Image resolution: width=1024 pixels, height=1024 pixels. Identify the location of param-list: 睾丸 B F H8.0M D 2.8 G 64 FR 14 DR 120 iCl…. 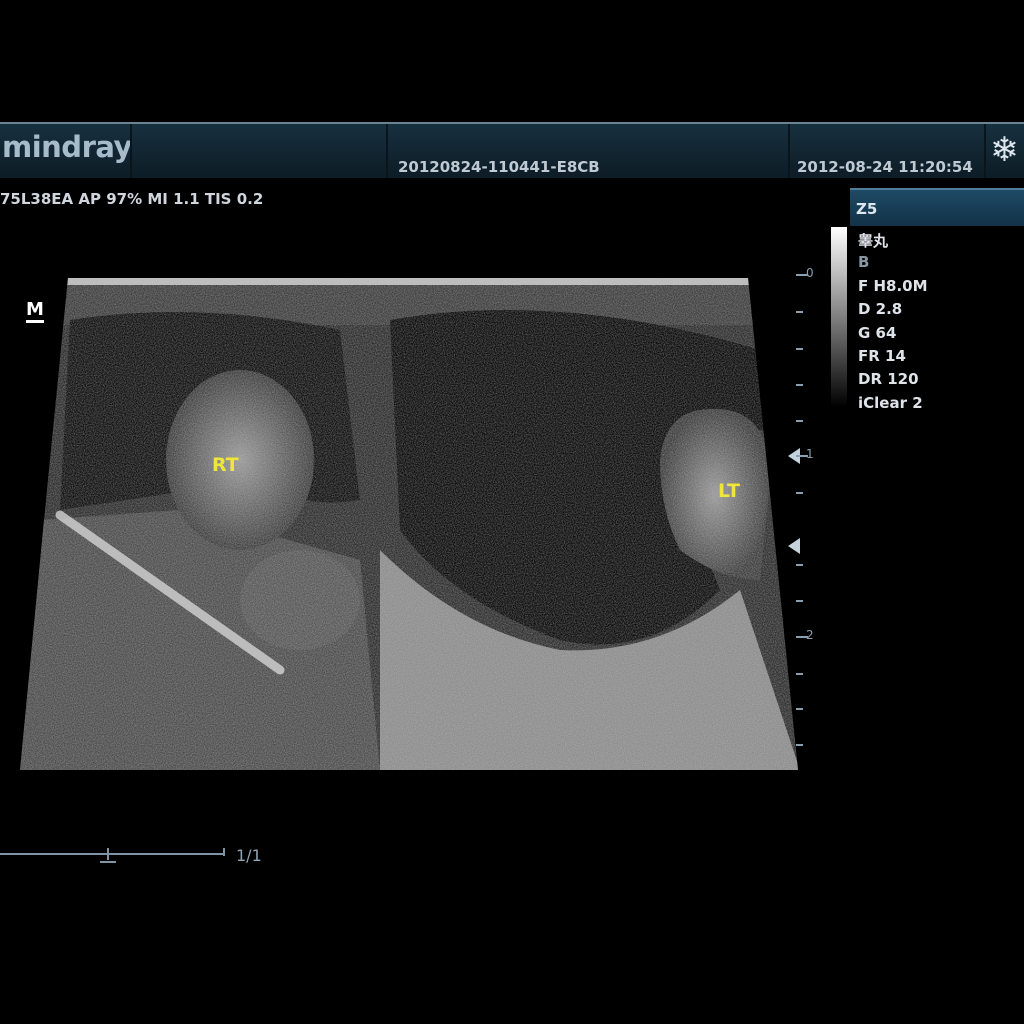
(937, 323).